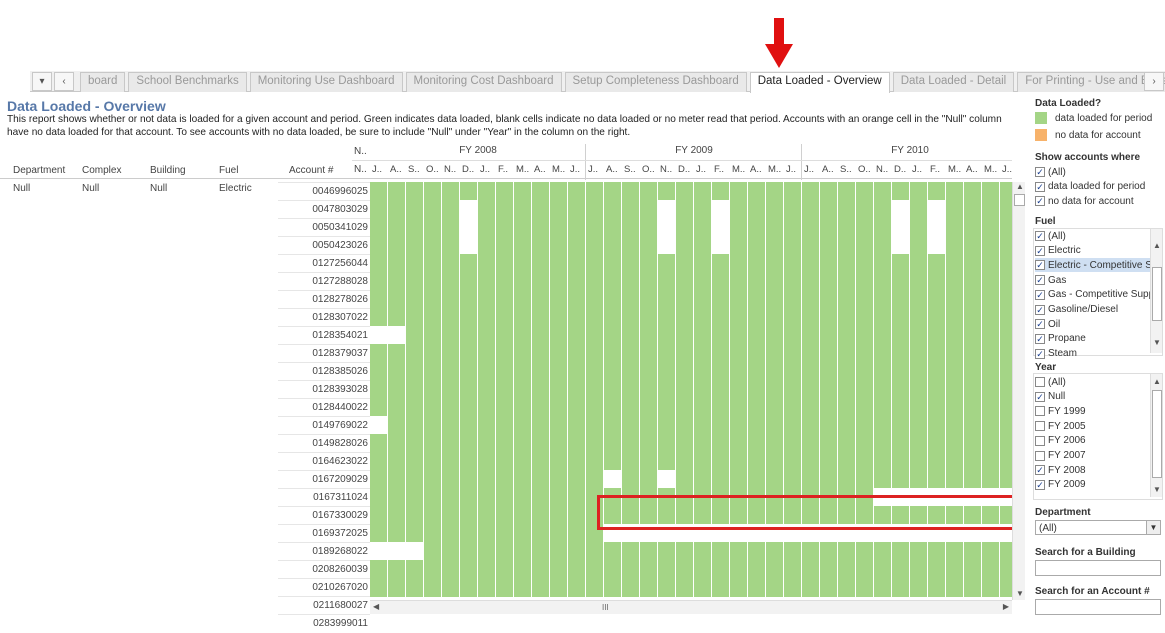 Image resolution: width=1165 pixels, height=633 pixels. What do you see at coordinates (1098, 527) in the screenshot?
I see `department-select: (All) ▼` at bounding box center [1098, 527].